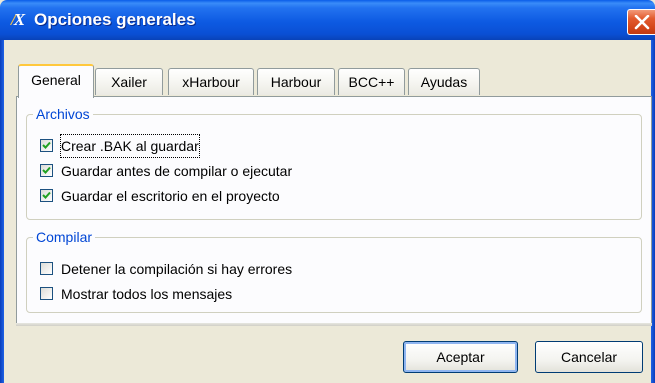 This screenshot has width=655, height=383. I want to click on window-frame-left, so click(2, 211).